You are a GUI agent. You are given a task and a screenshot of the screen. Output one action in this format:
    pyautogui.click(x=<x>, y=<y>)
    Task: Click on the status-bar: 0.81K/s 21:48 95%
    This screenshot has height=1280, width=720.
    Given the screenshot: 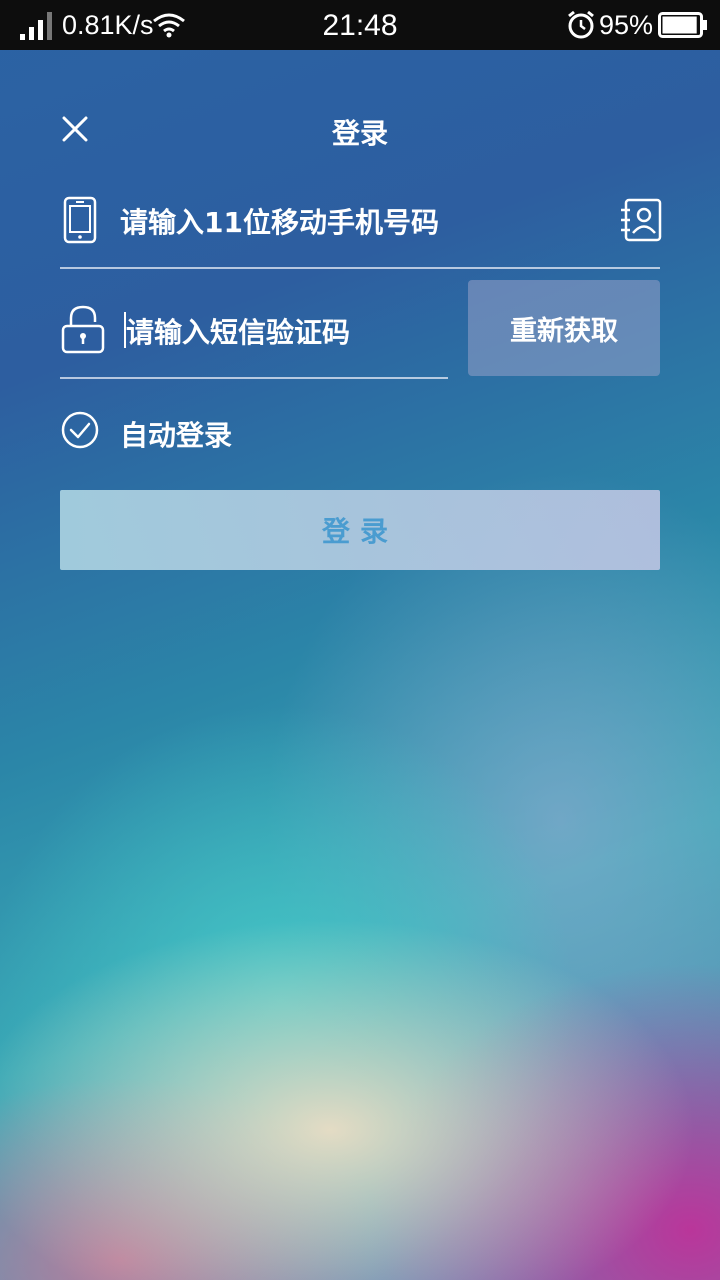 What is the action you would take?
    pyautogui.click(x=360, y=25)
    